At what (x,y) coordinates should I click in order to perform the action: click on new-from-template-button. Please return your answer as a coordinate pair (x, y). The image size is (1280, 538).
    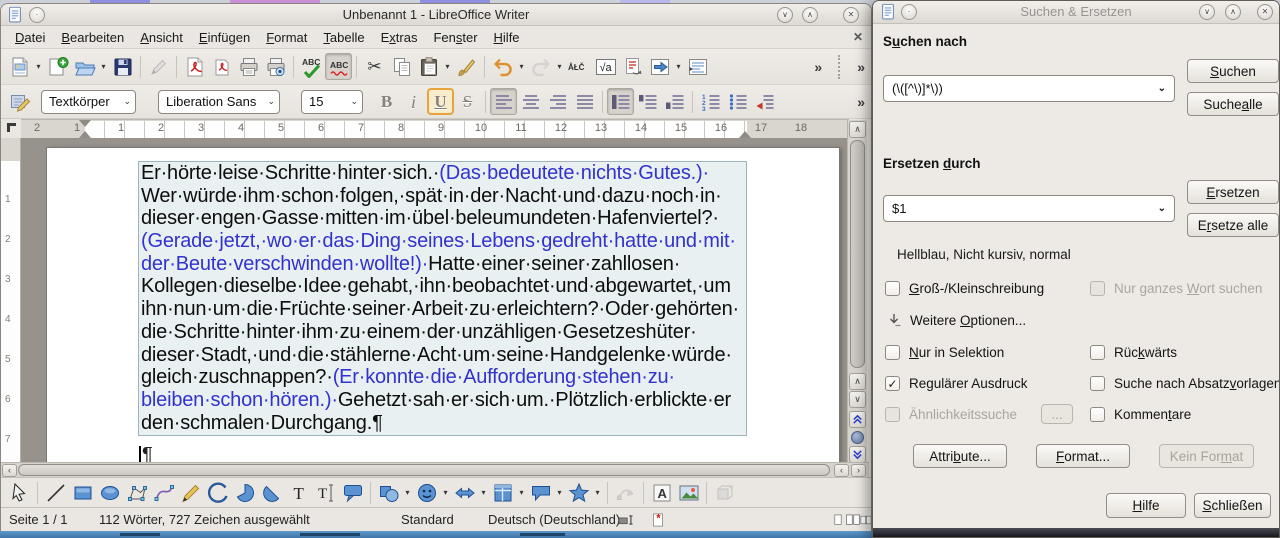
    Looking at the image, I should click on (57, 66).